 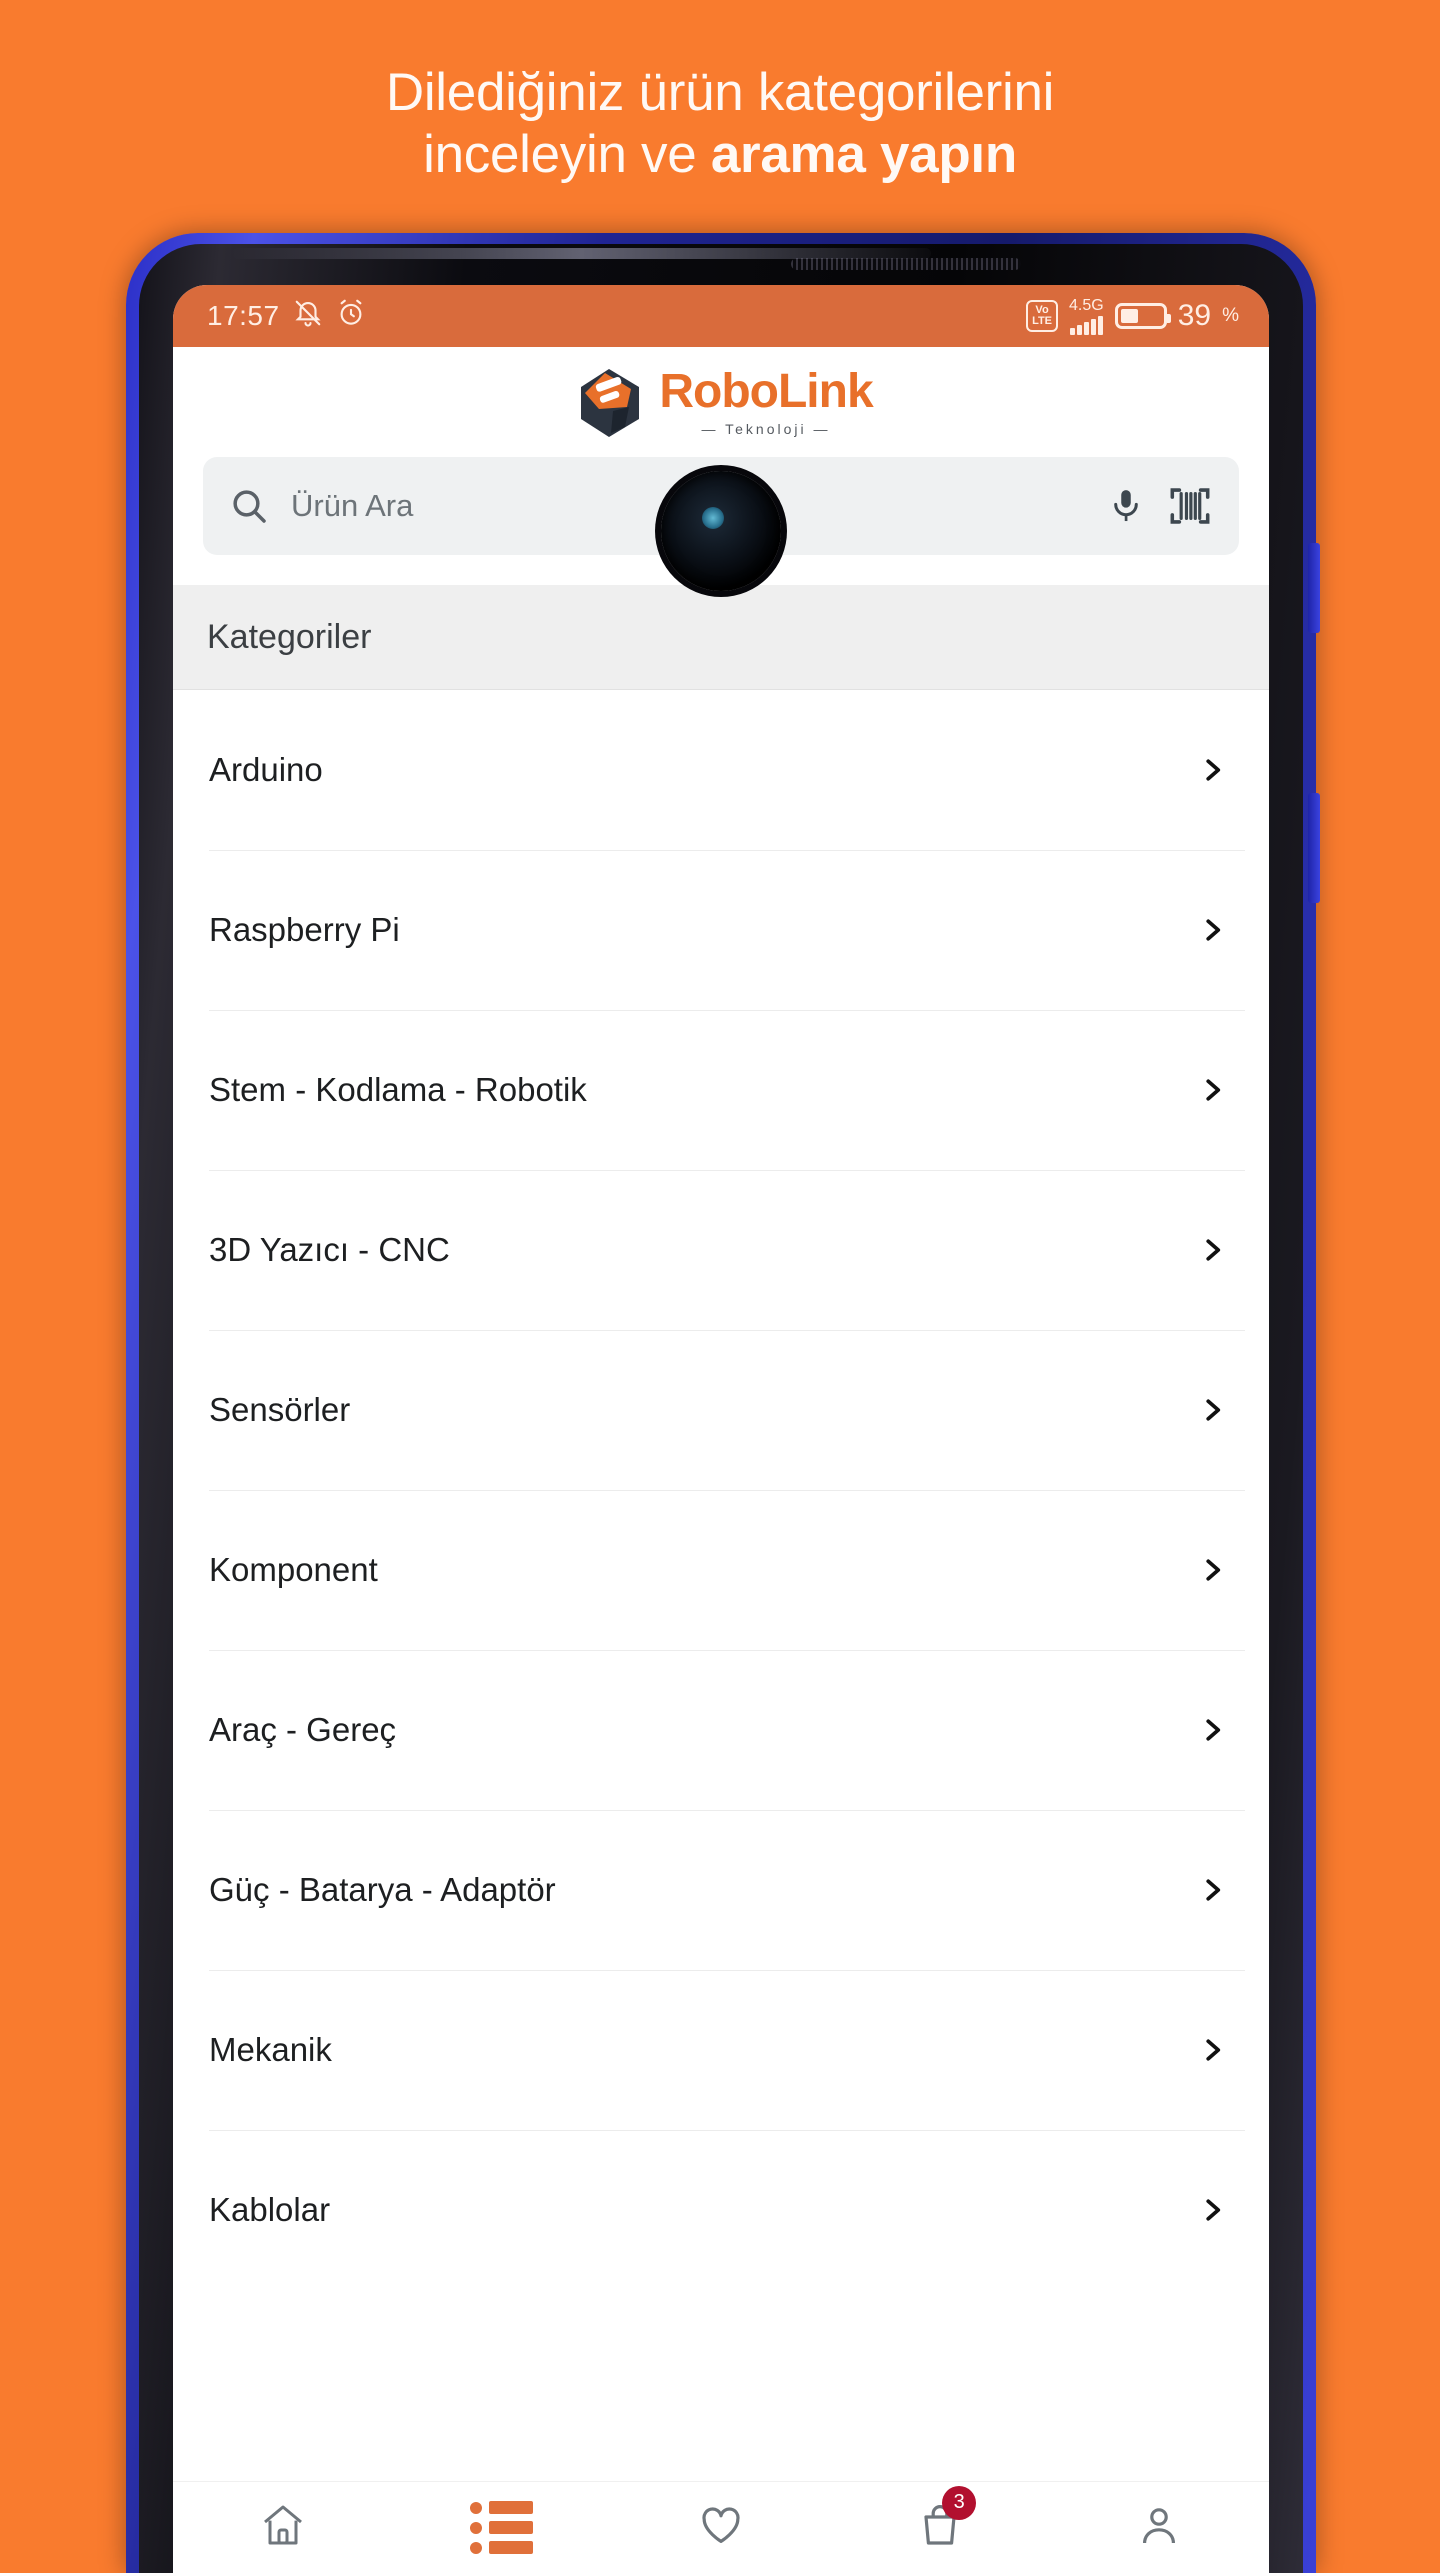 I want to click on list-item: Mekanik, so click(x=721, y=2050).